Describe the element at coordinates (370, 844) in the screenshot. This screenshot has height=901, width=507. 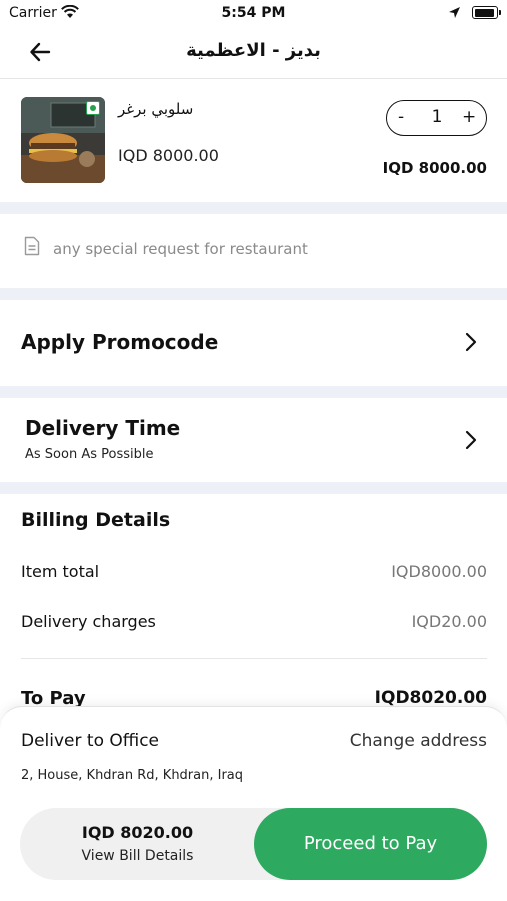
I see `proceed-to-pay-button: Proceed to Pay` at that location.